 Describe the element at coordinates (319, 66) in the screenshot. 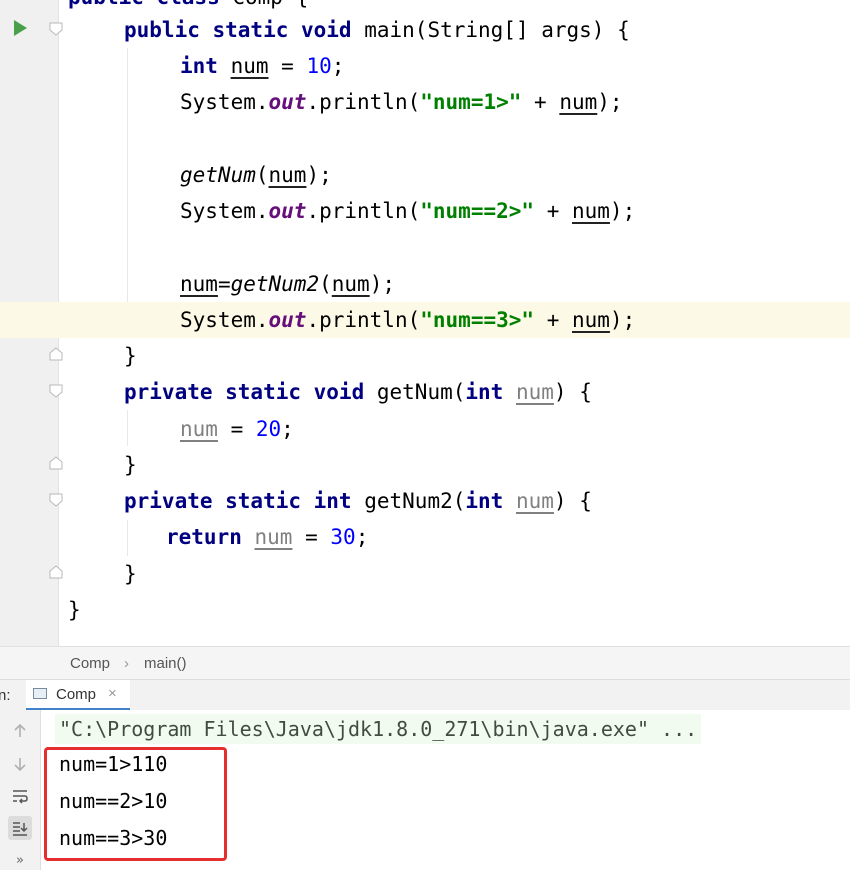

I see `number-literal: 10` at that location.